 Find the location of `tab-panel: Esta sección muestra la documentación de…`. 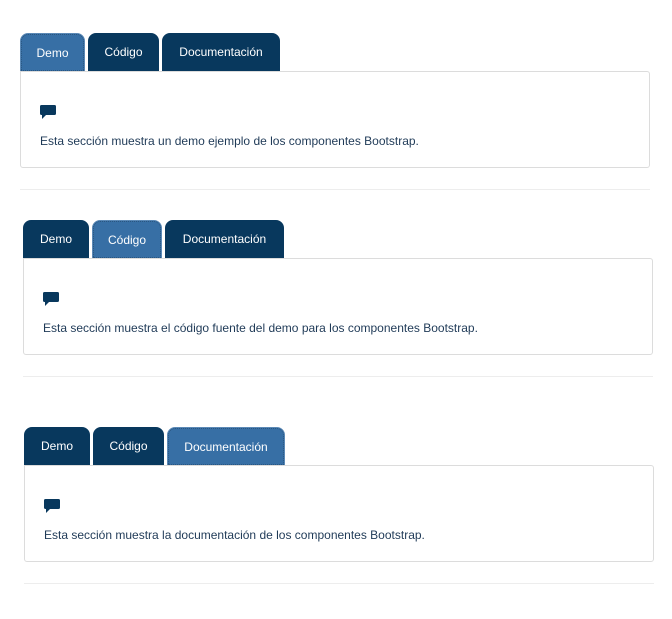

tab-panel: Esta sección muestra la documentación de… is located at coordinates (339, 513).